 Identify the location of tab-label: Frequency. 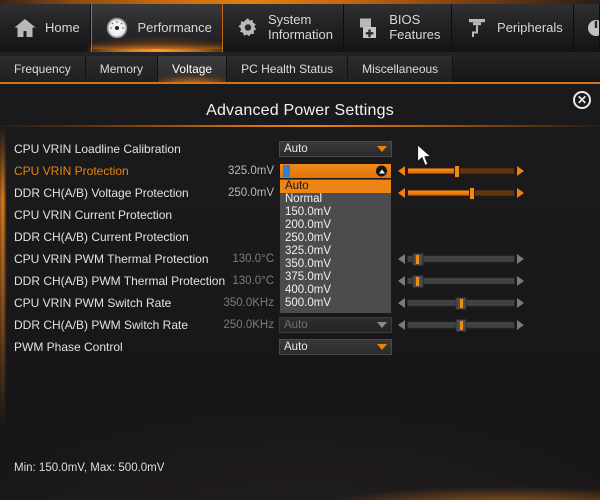
(42, 69).